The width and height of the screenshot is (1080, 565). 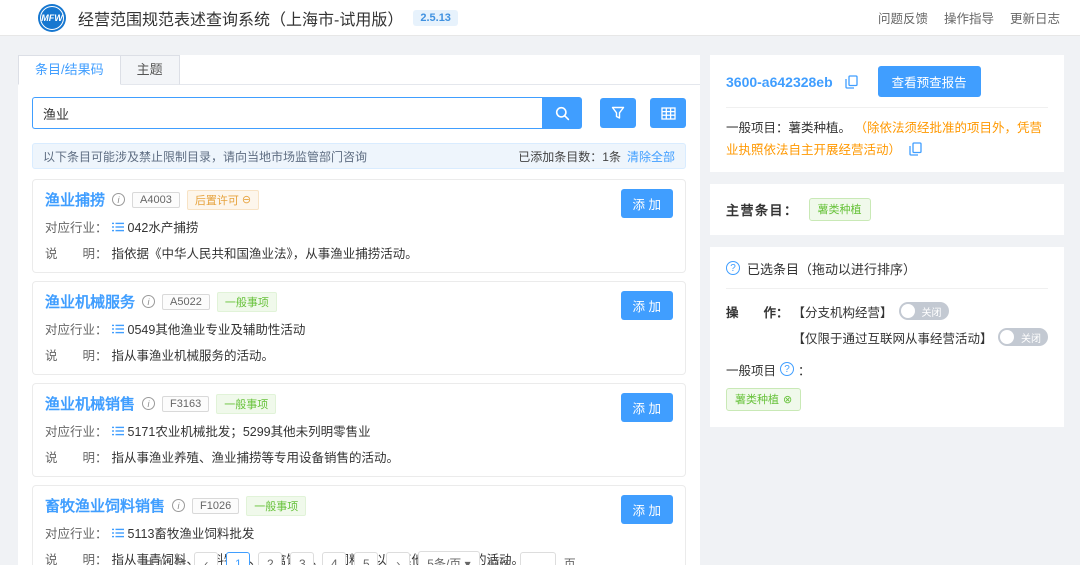 I want to click on header-links: 问题反馈 操作指导 更新日志, so click(x=969, y=17).